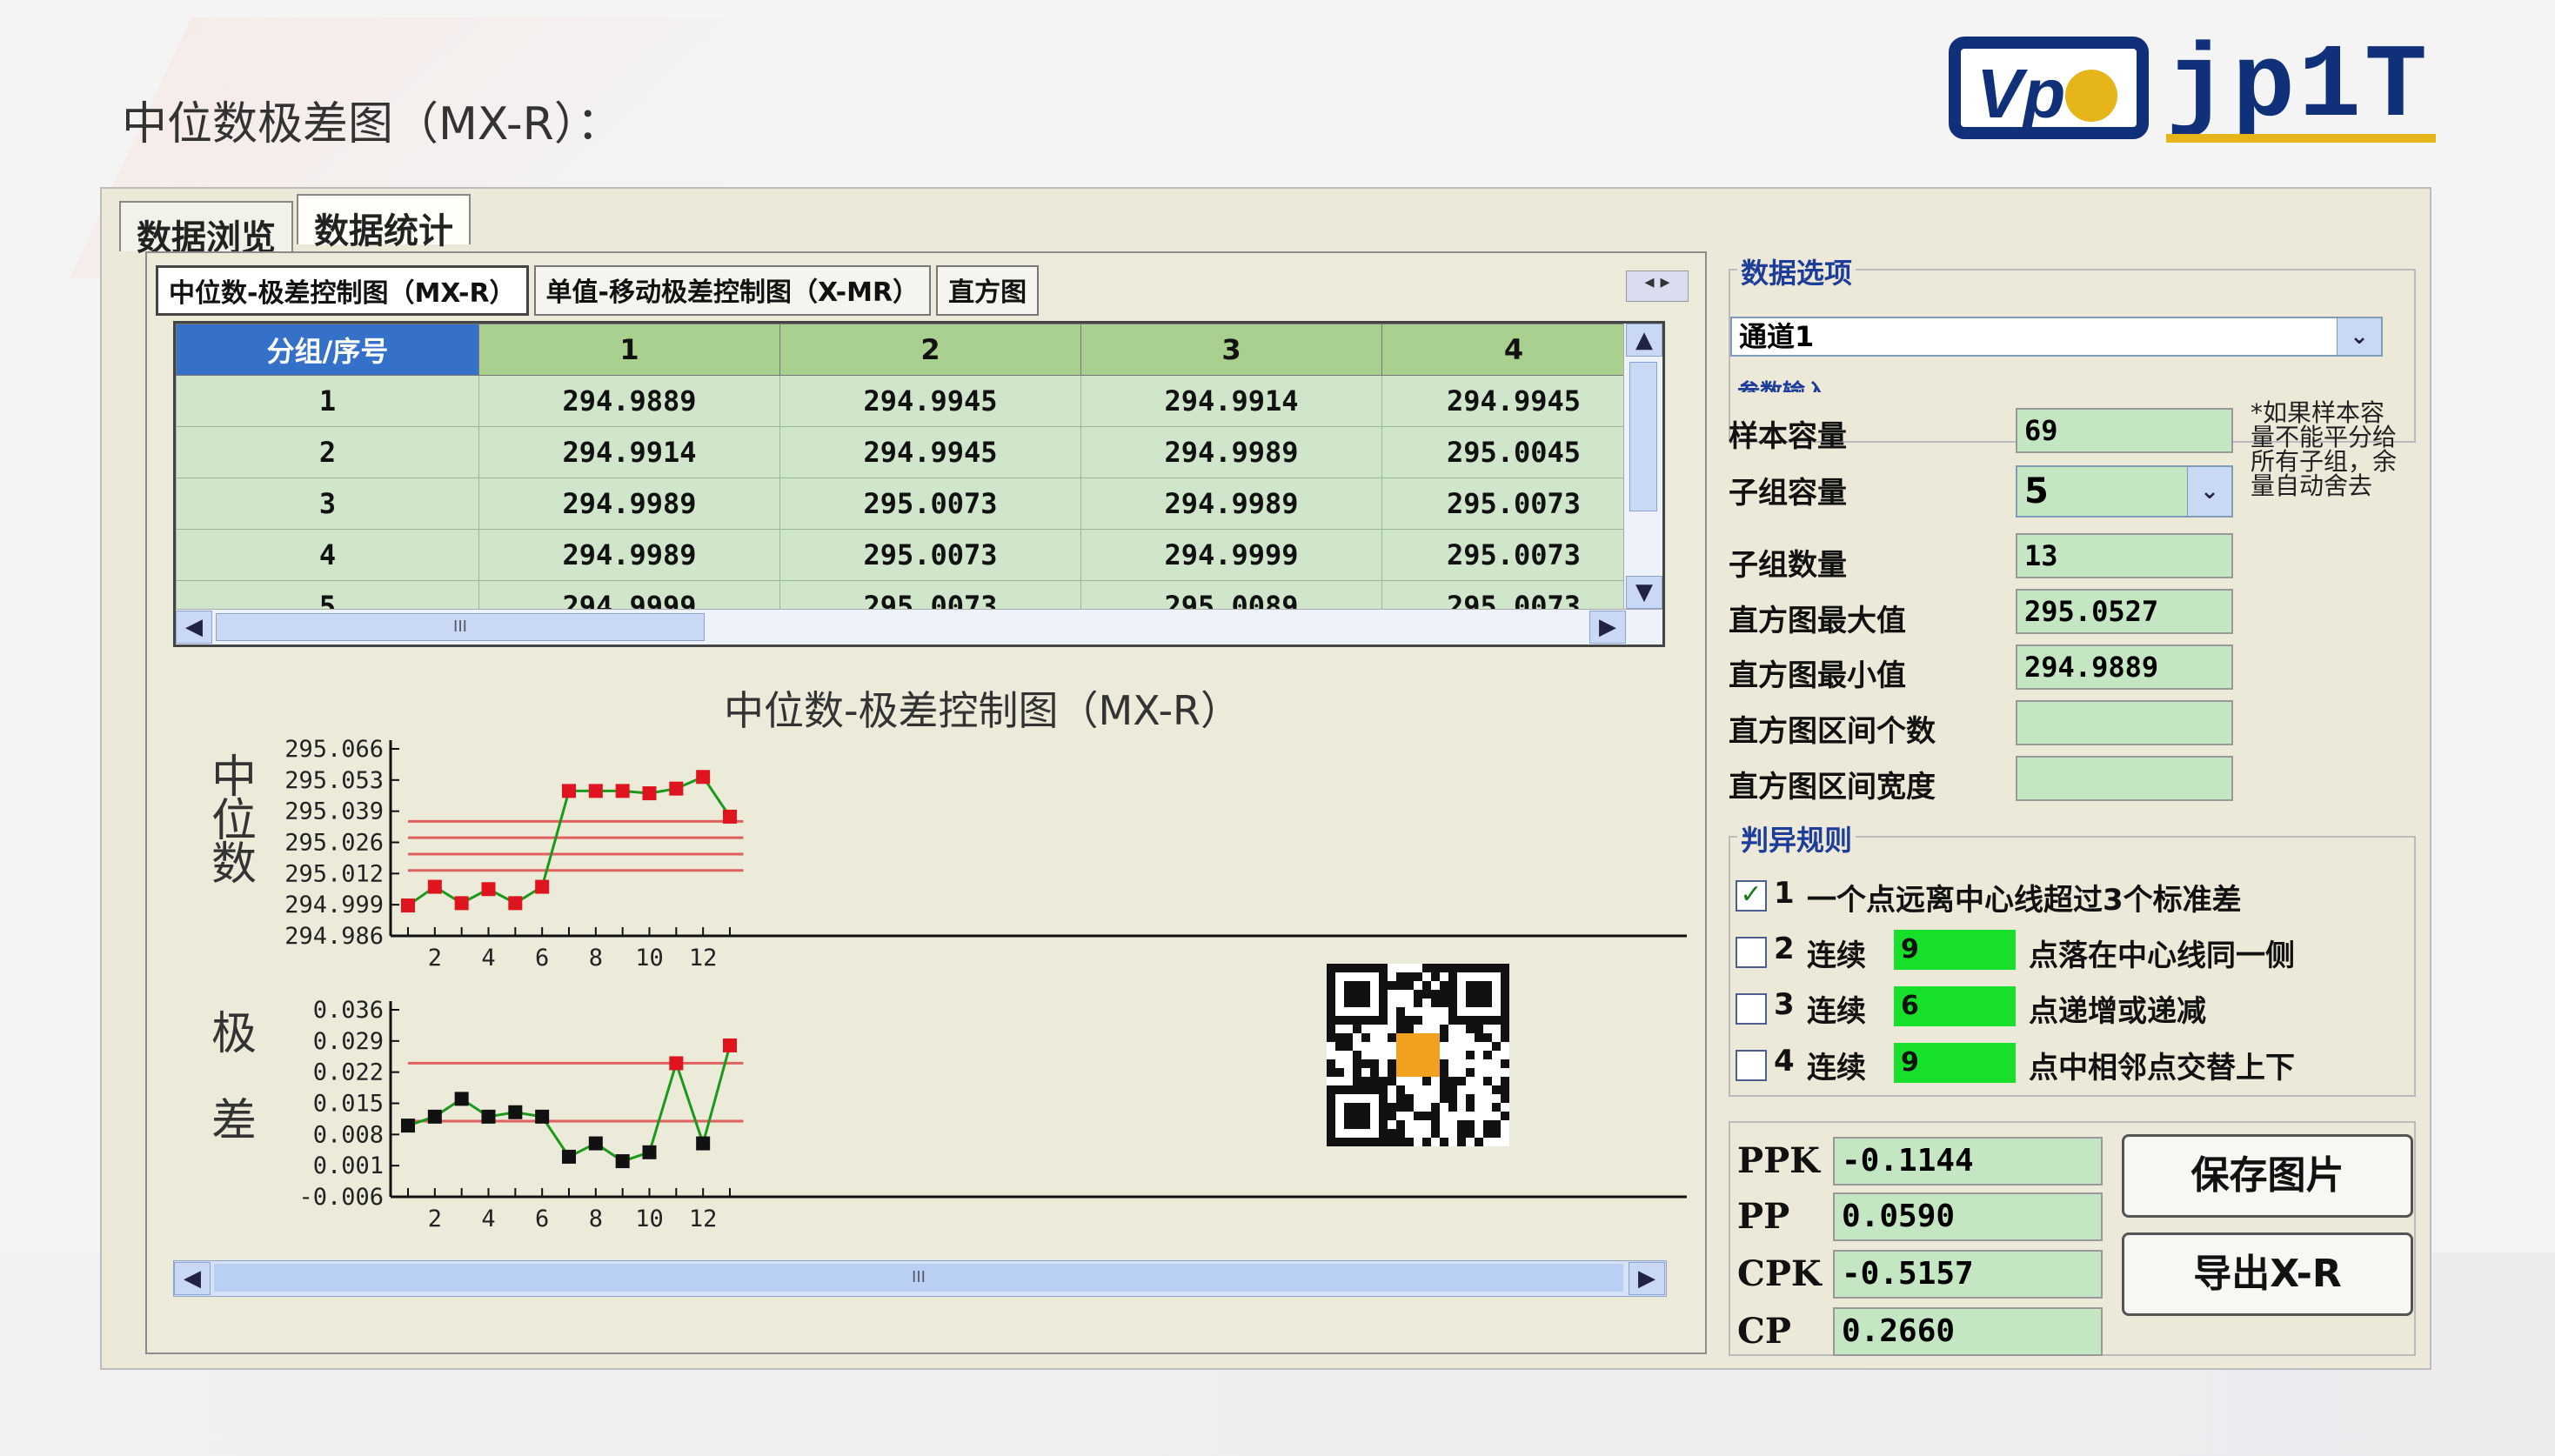  What do you see at coordinates (1644, 340) in the screenshot?
I see `scroll-up-icon: ▲` at bounding box center [1644, 340].